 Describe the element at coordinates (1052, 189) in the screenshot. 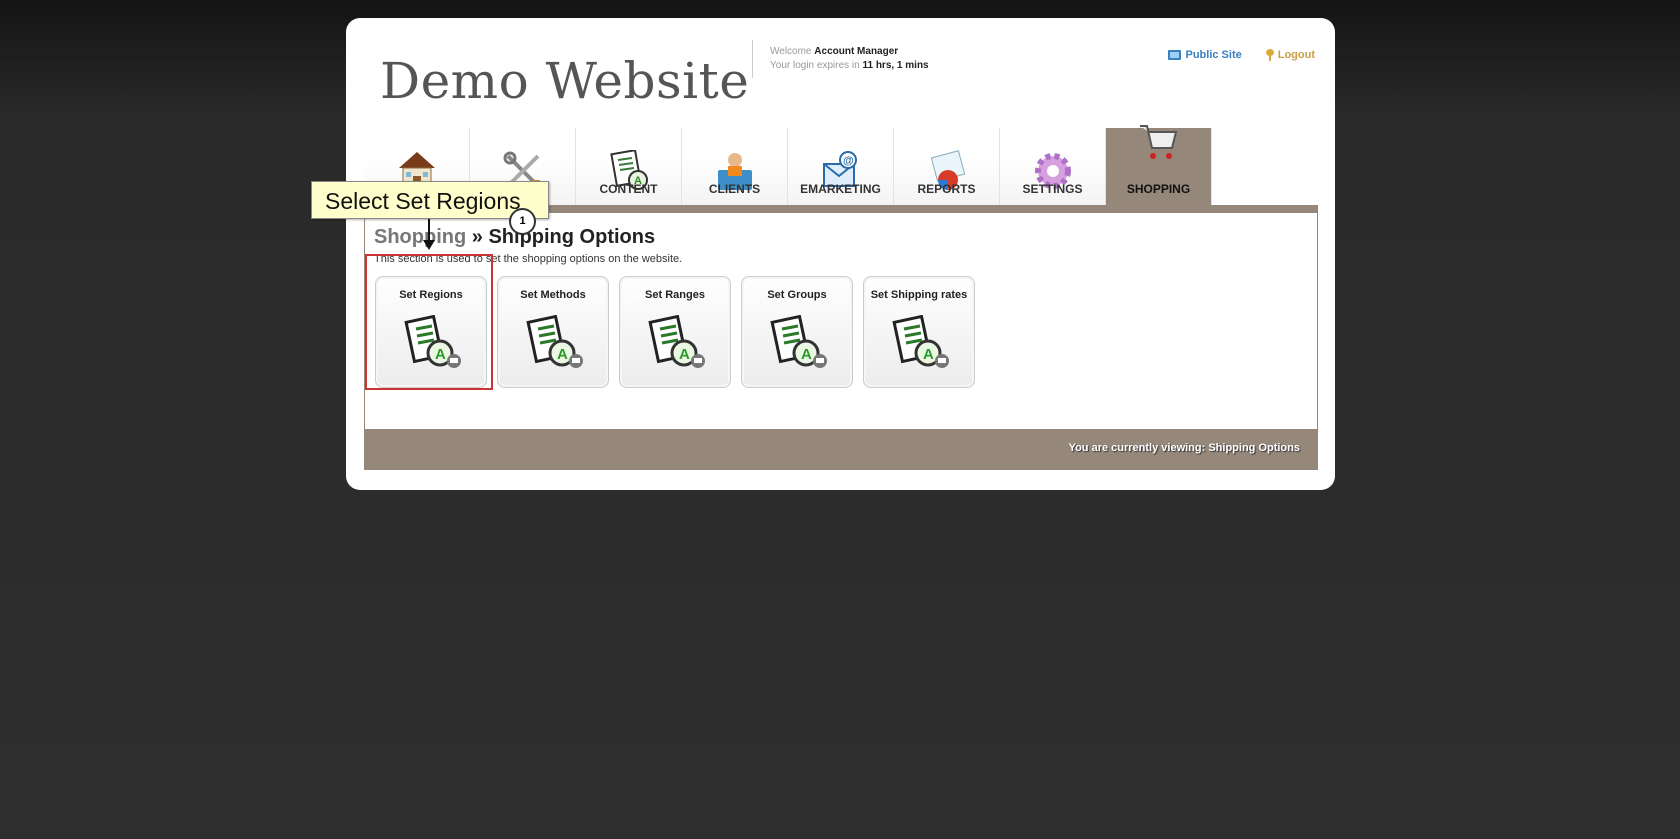

I see `tab-settings-label: SETTINGS` at that location.